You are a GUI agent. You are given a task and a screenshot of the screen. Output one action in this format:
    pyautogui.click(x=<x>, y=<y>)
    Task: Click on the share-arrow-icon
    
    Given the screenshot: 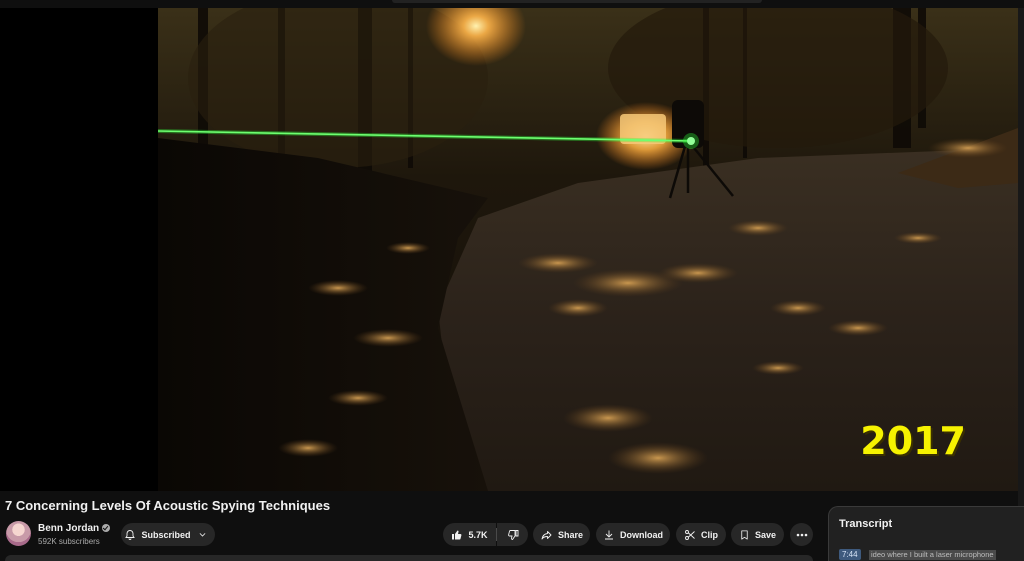 What is the action you would take?
    pyautogui.click(x=546, y=535)
    